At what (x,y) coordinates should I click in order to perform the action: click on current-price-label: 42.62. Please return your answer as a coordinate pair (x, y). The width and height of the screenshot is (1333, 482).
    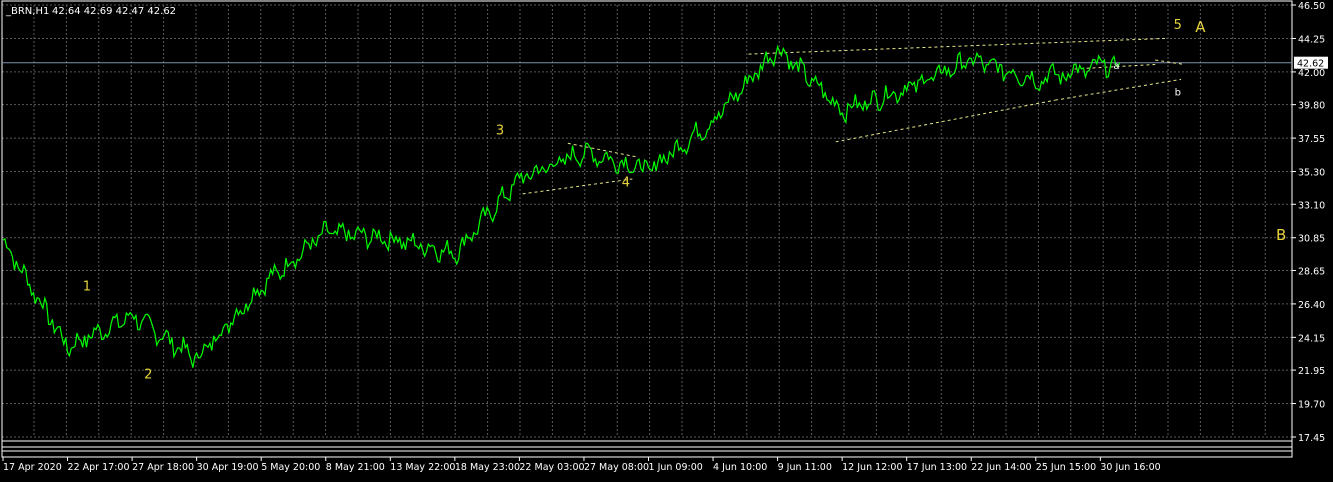
    Looking at the image, I should click on (1310, 64).